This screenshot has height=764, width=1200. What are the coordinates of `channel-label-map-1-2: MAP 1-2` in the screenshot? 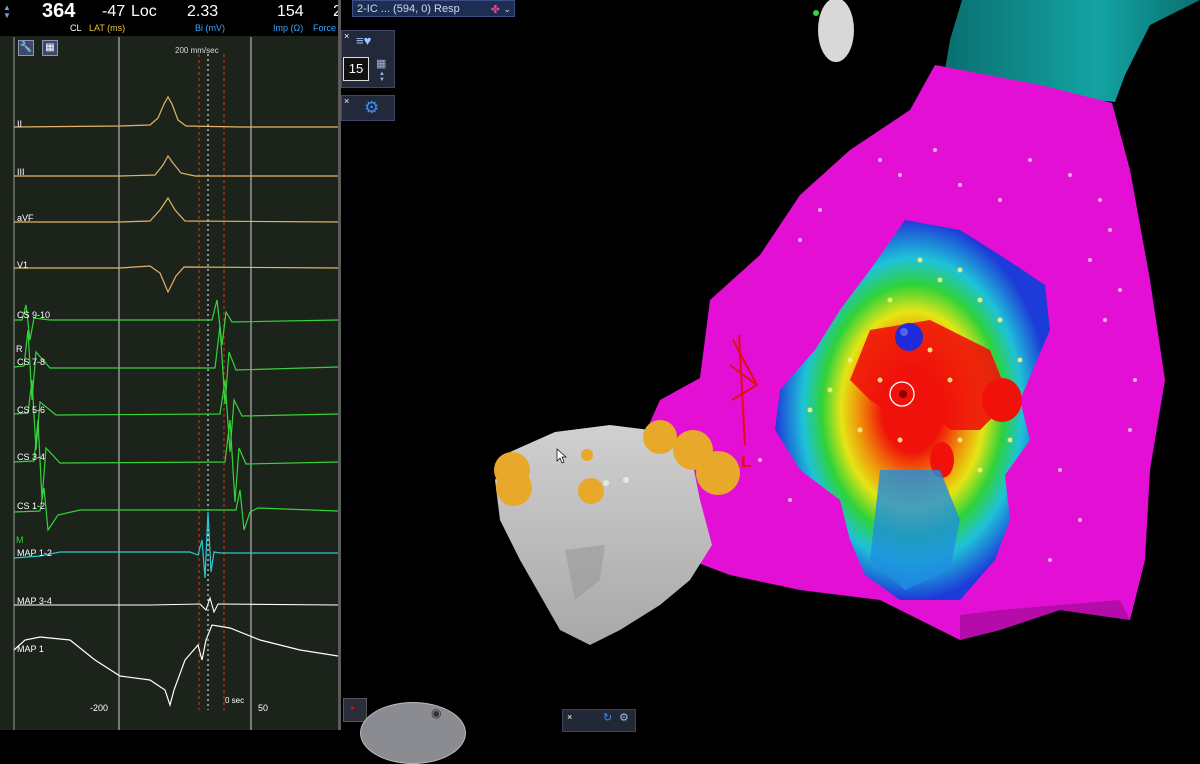 It's located at (34, 553).